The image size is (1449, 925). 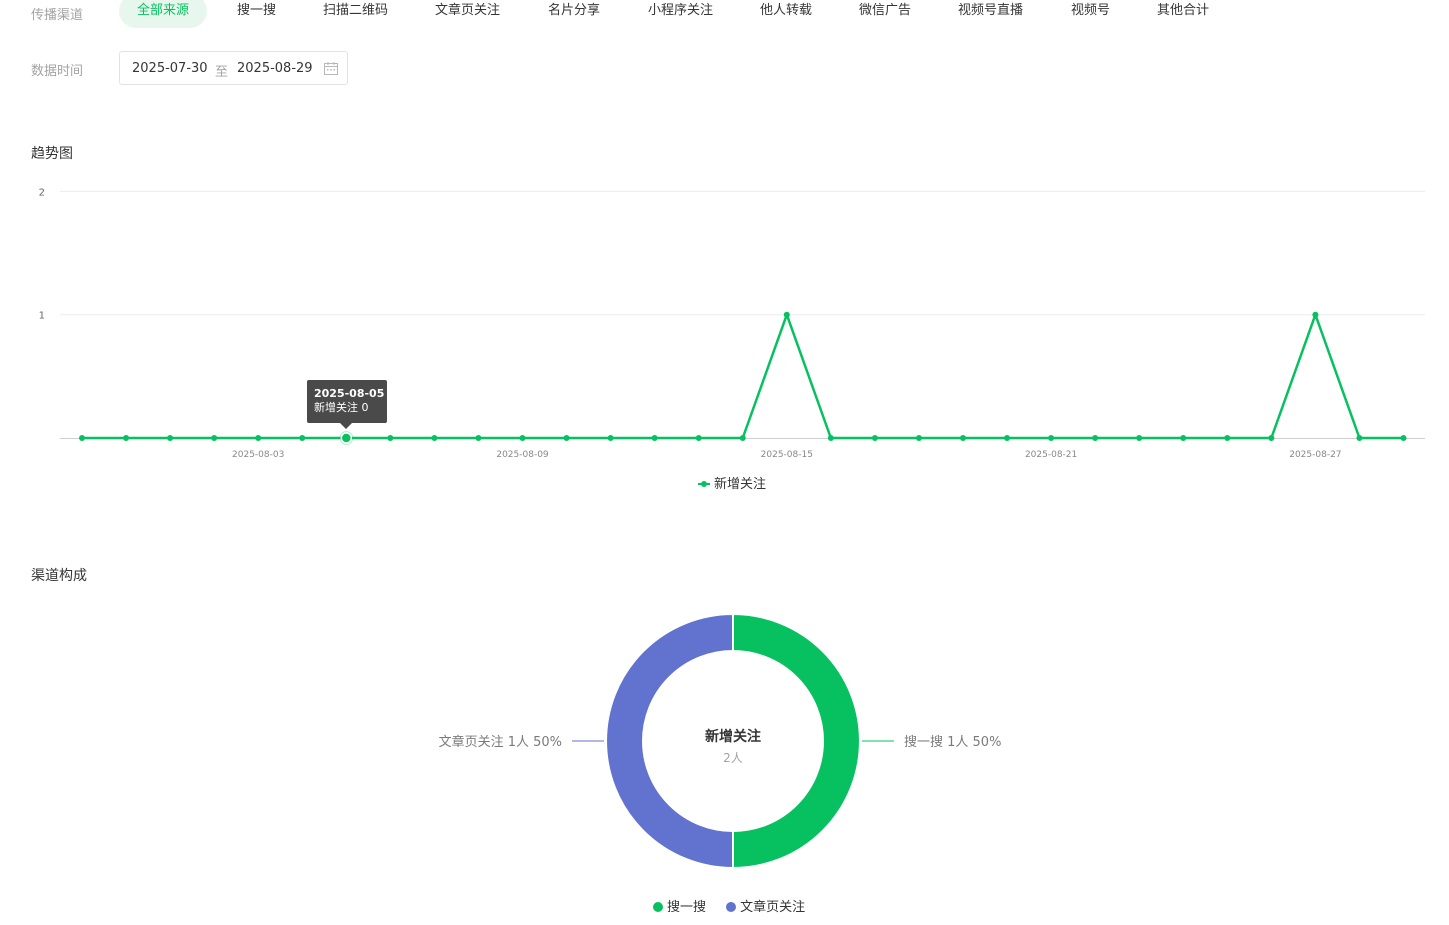 I want to click on legend-item-search: 搜一搜, so click(x=679, y=907).